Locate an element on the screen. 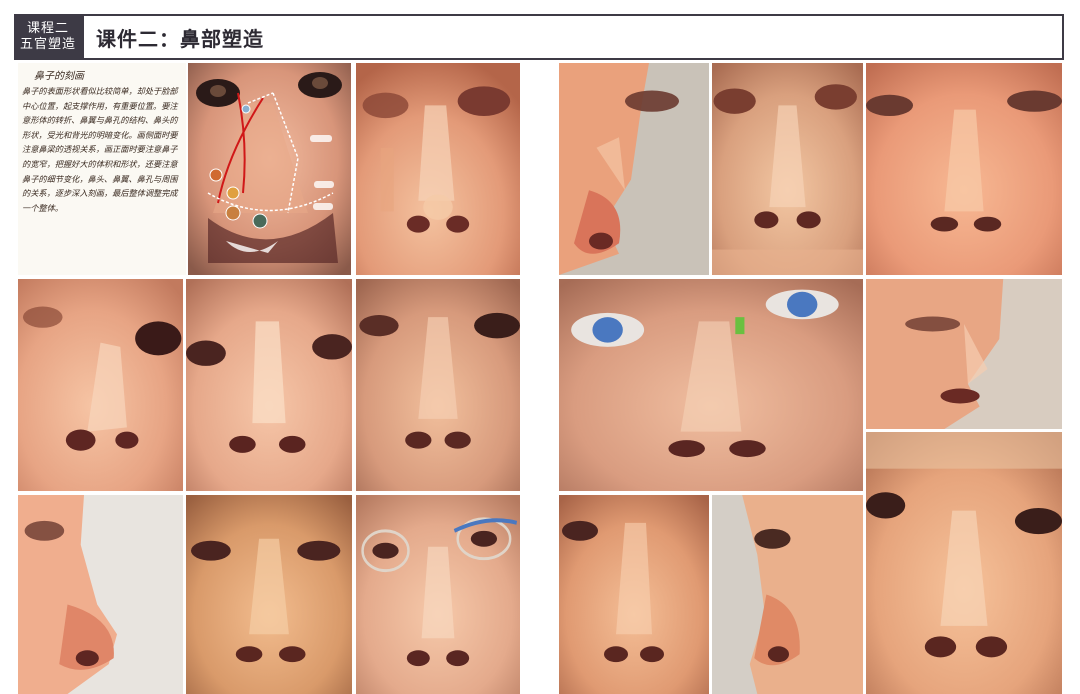  course-badge-line1: 课程二 is located at coordinates (47, 28).